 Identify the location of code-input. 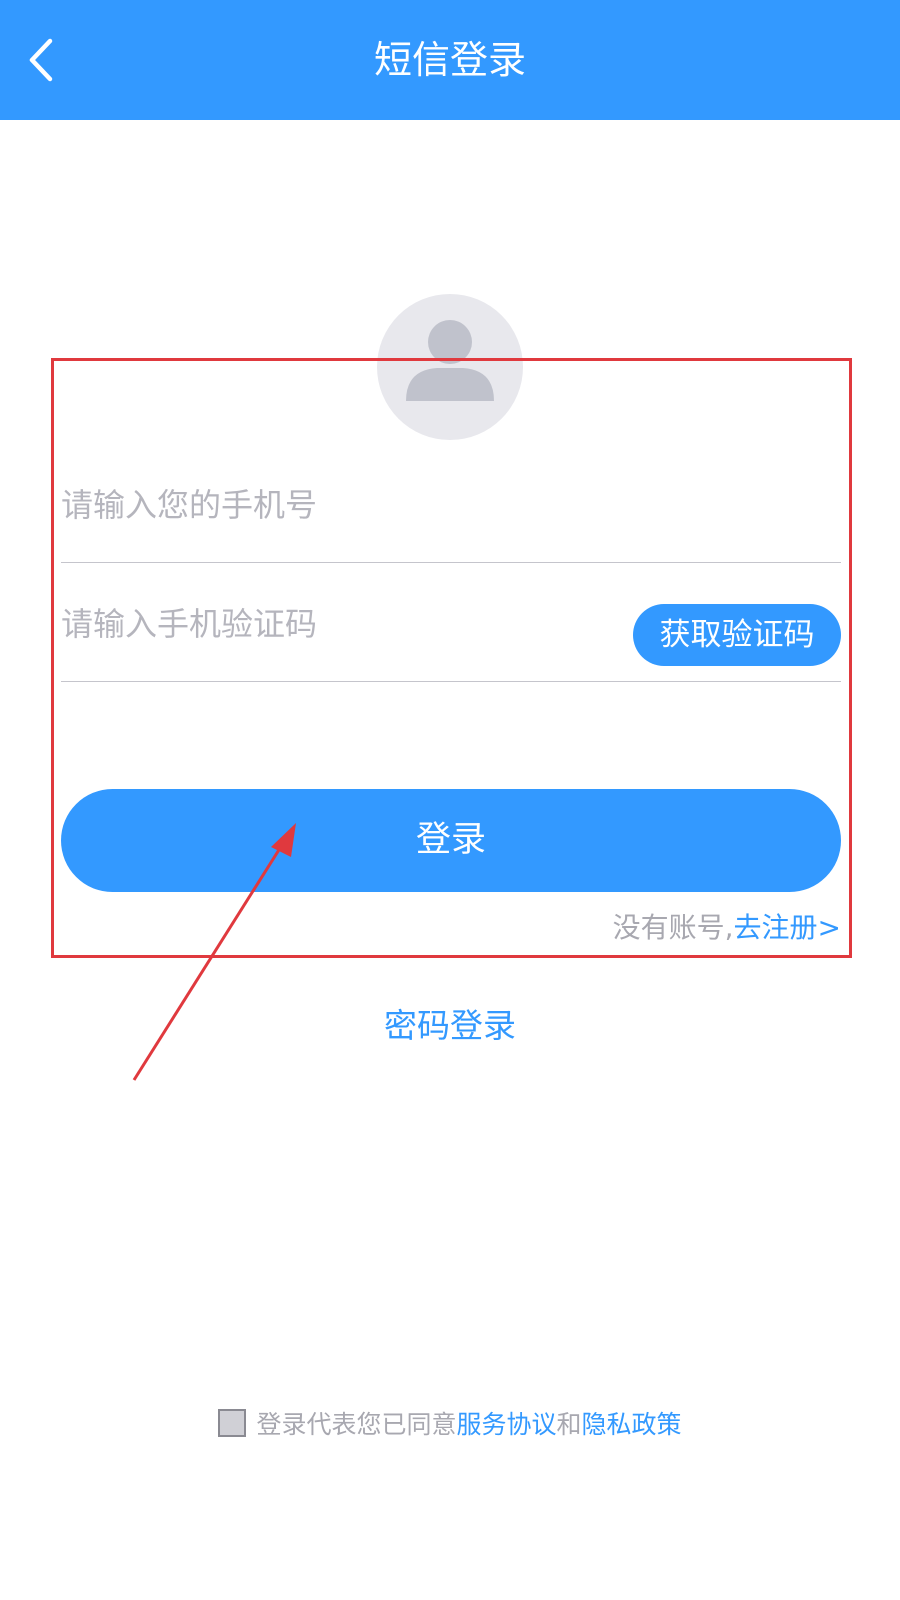
(321, 624).